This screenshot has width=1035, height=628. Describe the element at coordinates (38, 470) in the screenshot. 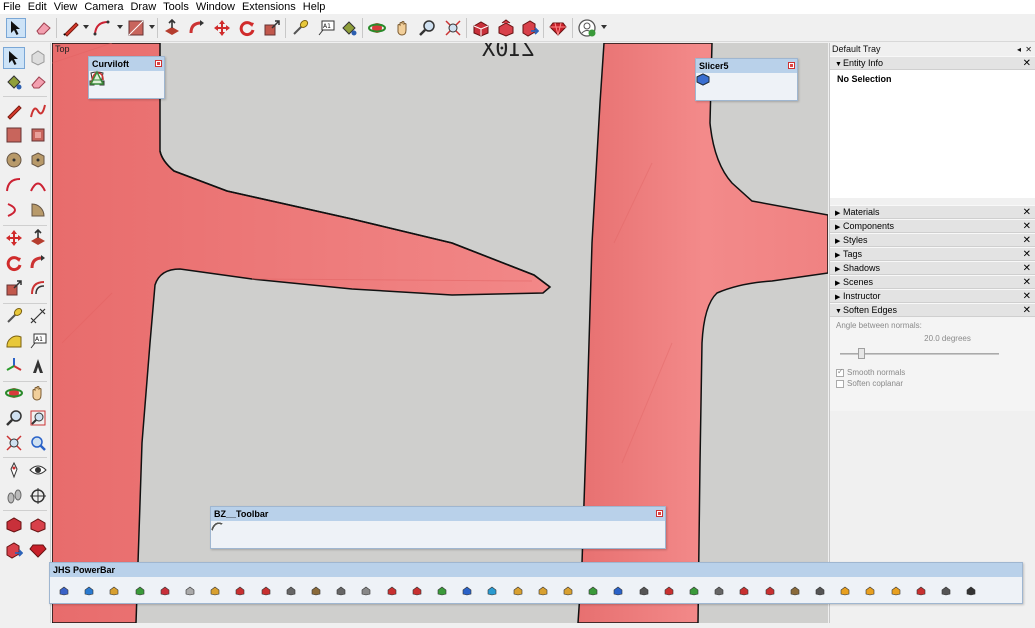

I see `look-around-icon` at that location.